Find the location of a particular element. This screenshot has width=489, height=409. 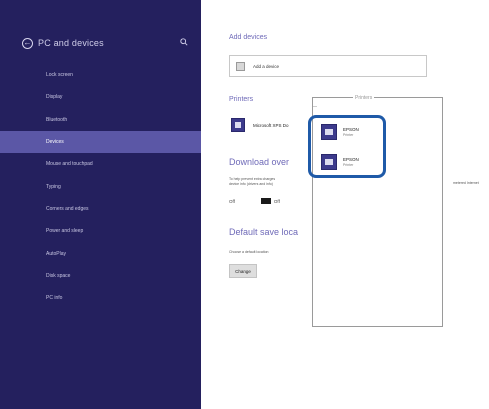

printer-name: Microsoft XPS Do is located at coordinates (271, 125).